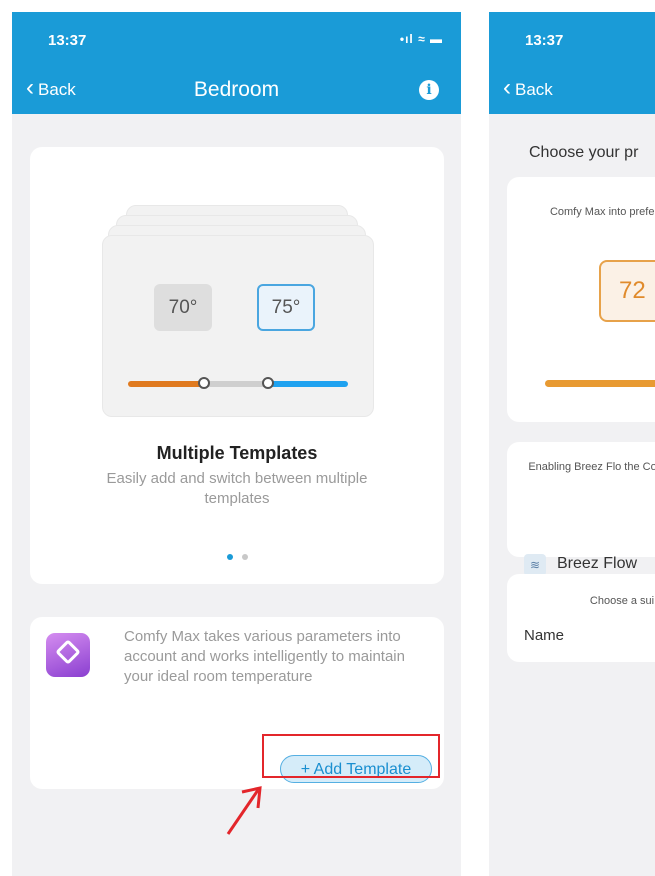  I want to click on back-button: ‹ Back, so click(528, 87).